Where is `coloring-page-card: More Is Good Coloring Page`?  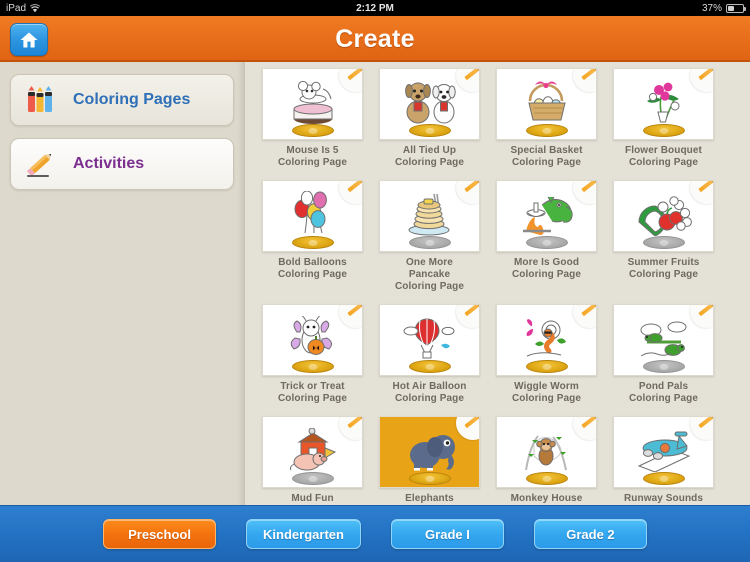 coloring-page-card: More Is Good Coloring Page is located at coordinates (546, 236).